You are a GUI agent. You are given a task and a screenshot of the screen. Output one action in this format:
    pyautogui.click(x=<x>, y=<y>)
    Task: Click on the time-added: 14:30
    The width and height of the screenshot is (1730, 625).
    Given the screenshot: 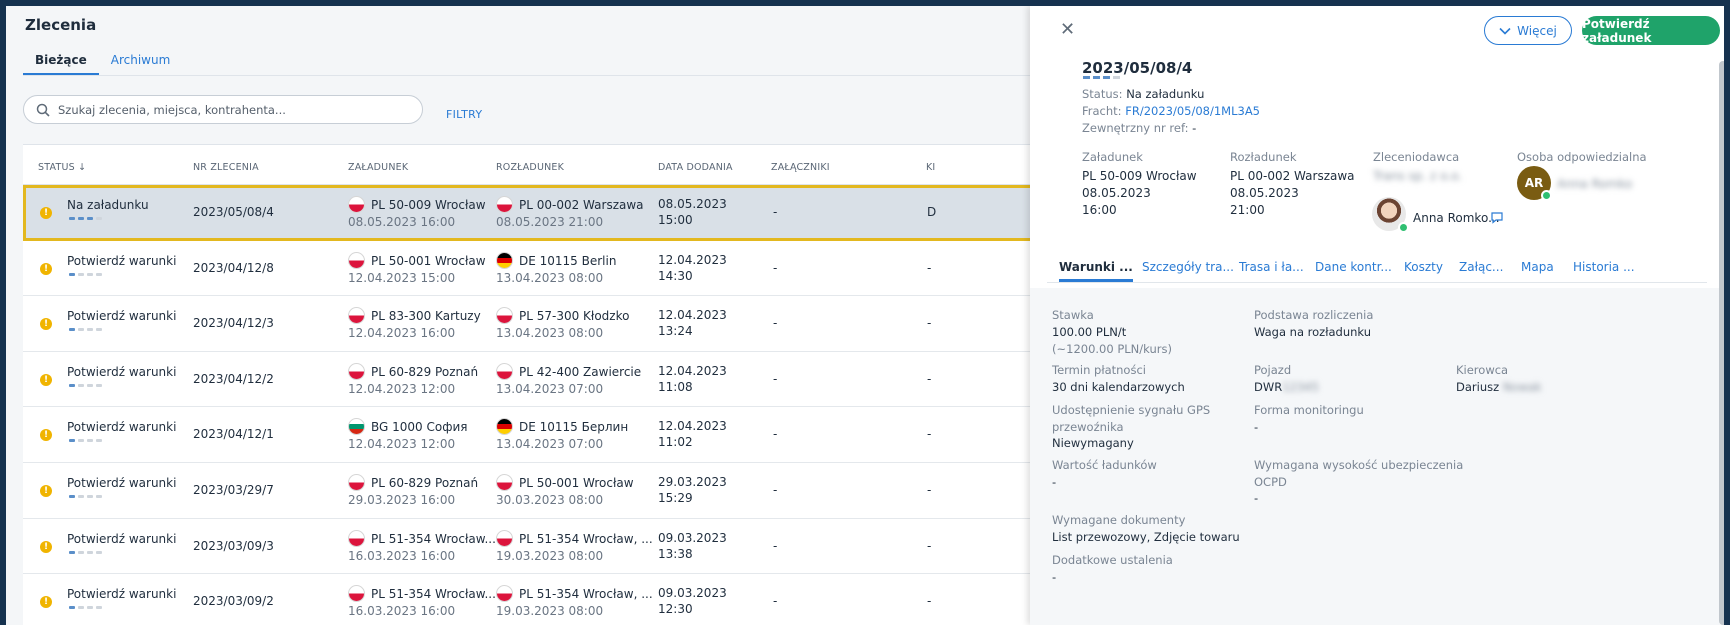 What is the action you would take?
    pyautogui.click(x=675, y=275)
    